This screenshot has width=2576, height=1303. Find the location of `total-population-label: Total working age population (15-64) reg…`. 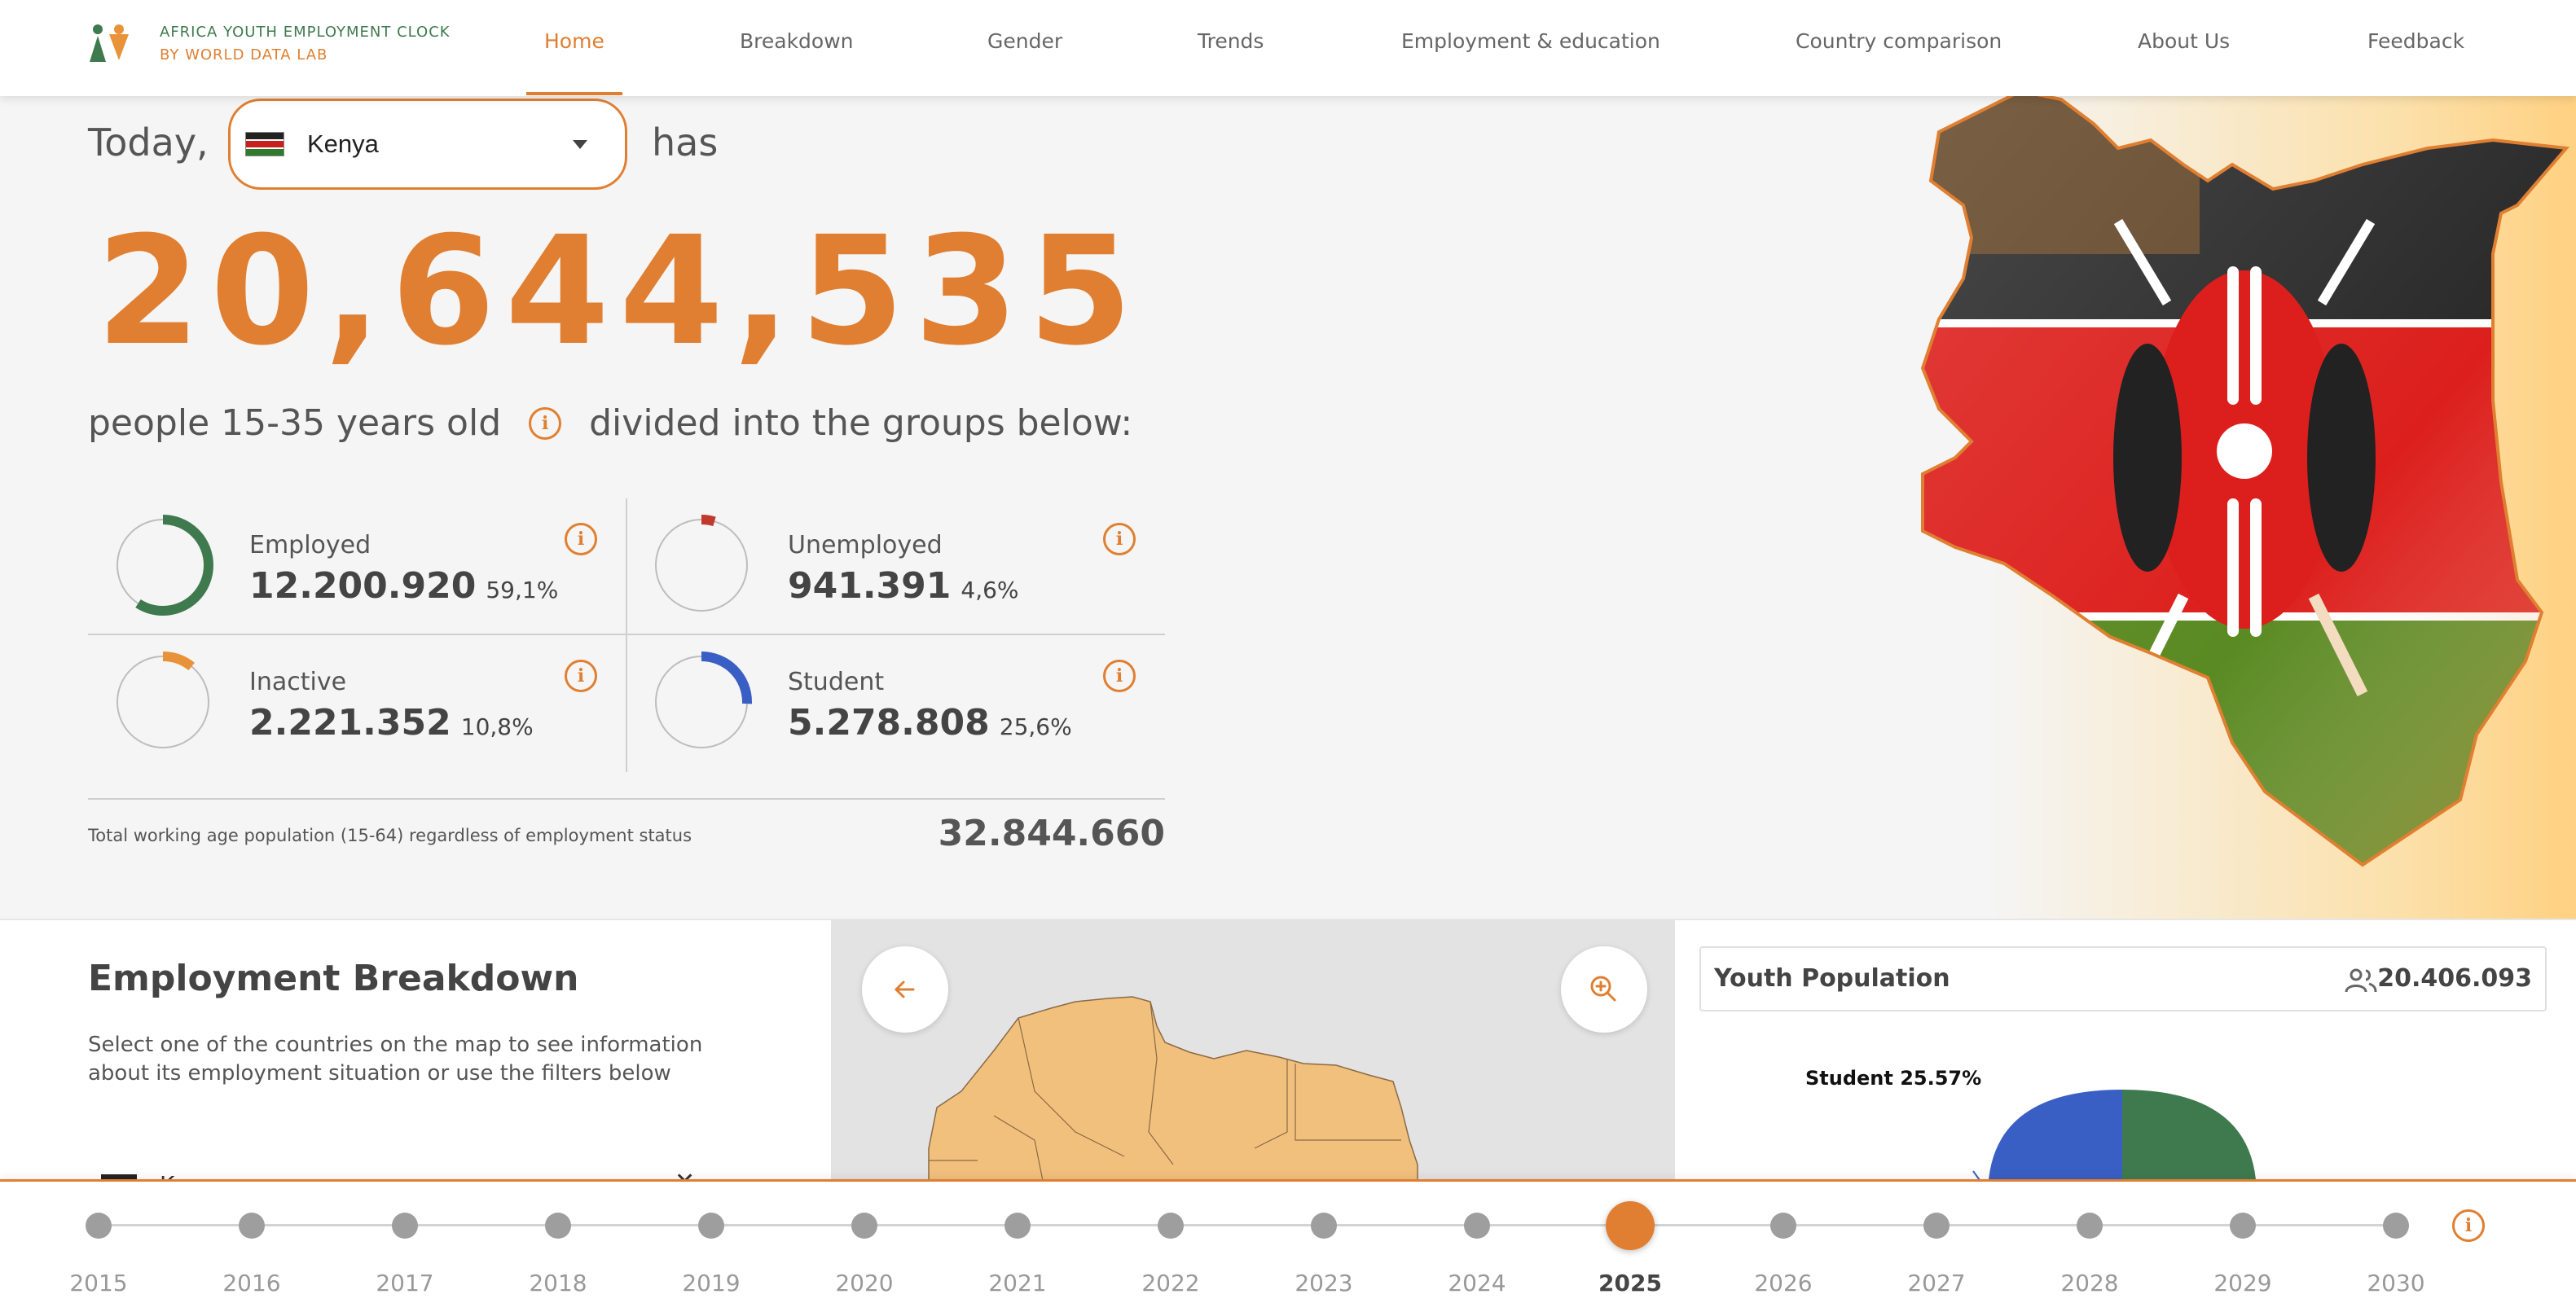

total-population-label: Total working age population (15-64) reg… is located at coordinates (390, 835).